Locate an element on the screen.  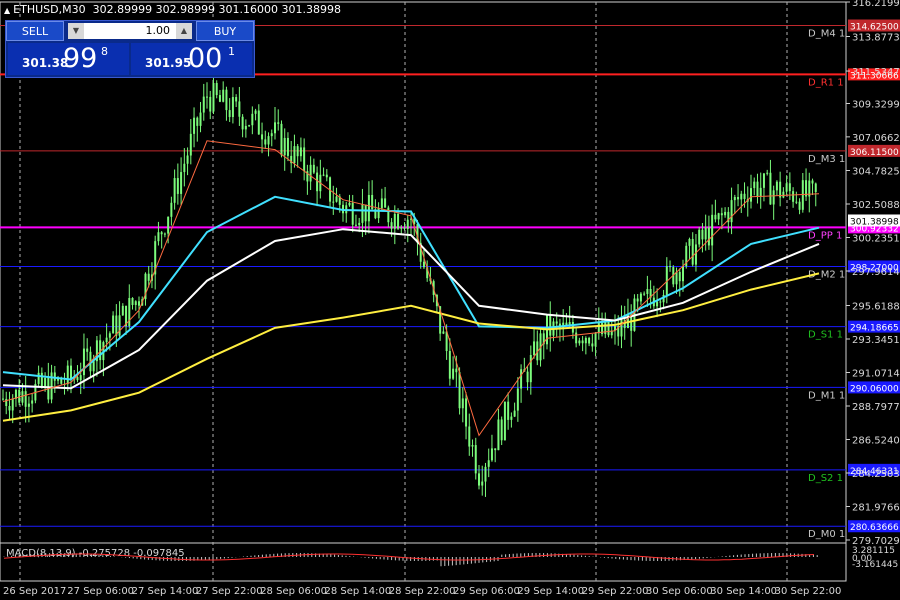
y-tick-label: 297.96140 is located at coordinates (876, 272).